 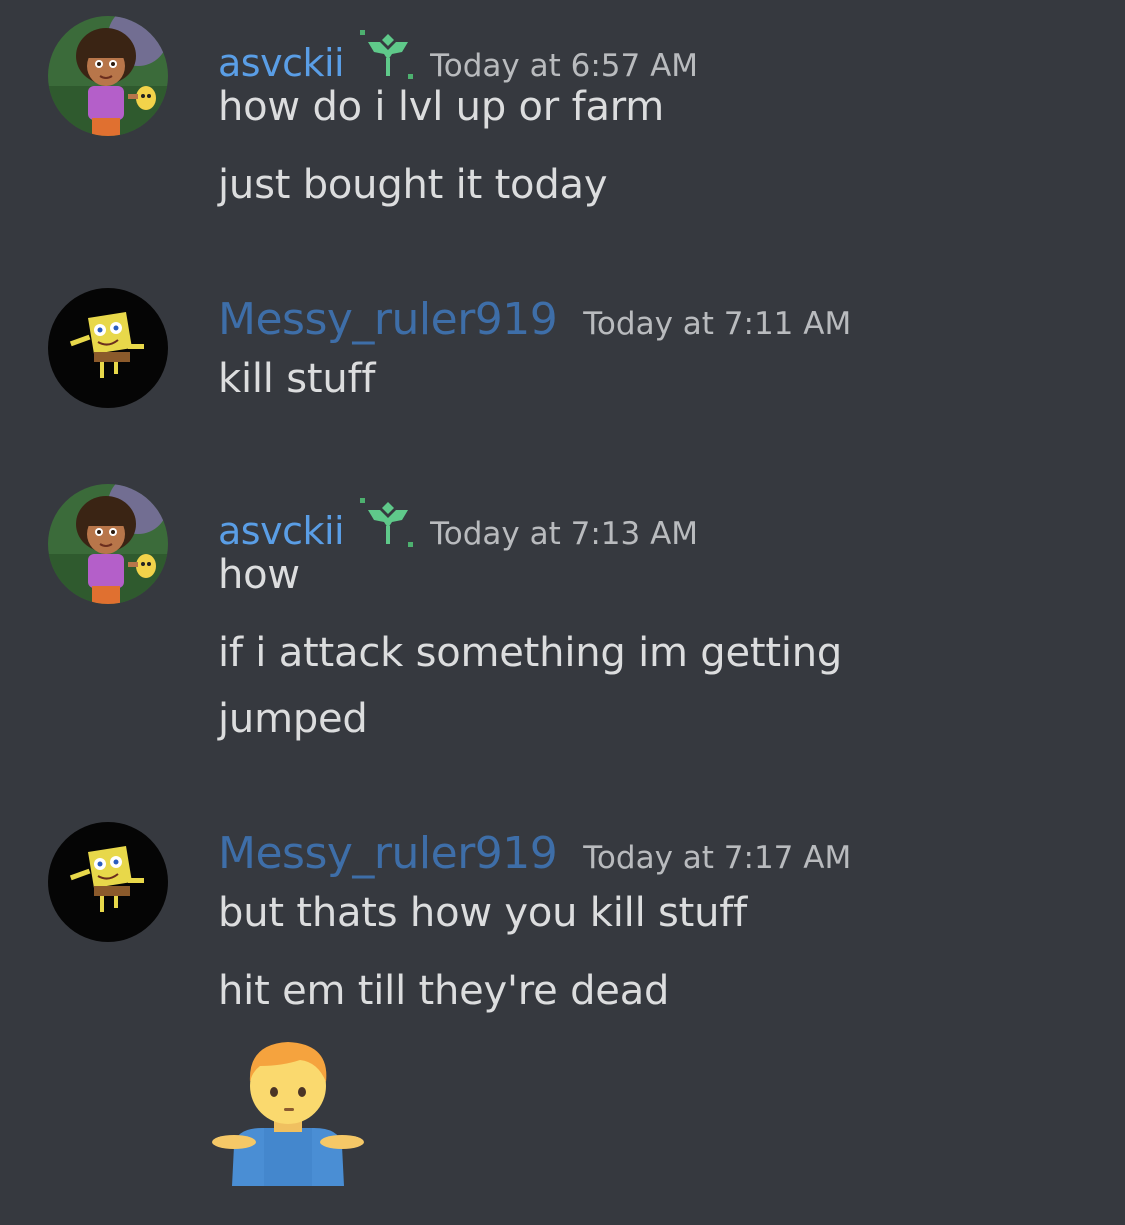 I want to click on message-text: just bought it today, so click(x=413, y=185).